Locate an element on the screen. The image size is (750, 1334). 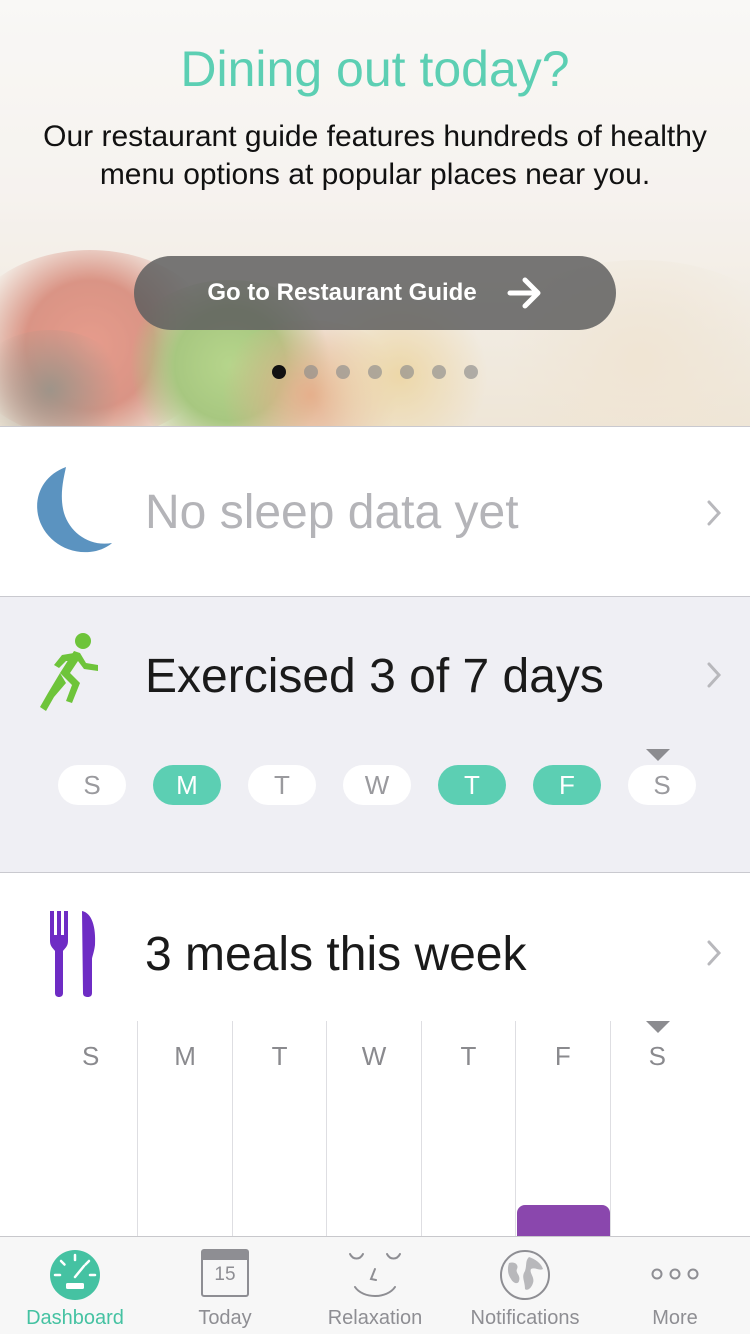
day-pill: M is located at coordinates (187, 785).